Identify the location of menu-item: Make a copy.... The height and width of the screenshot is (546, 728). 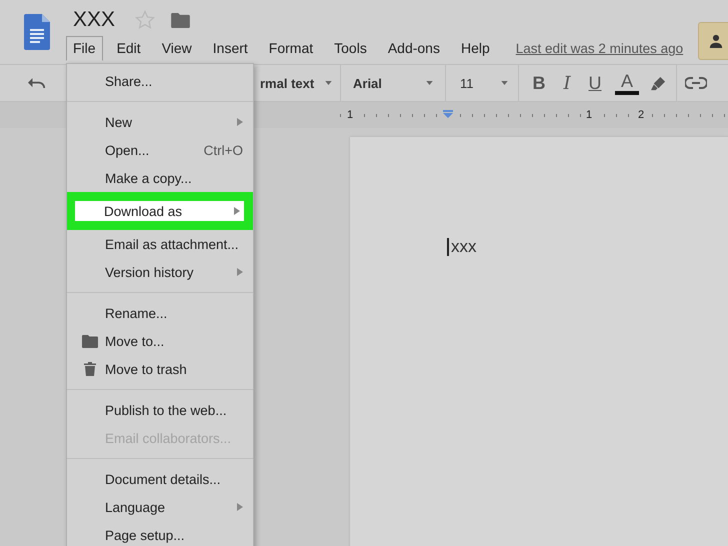
(160, 178).